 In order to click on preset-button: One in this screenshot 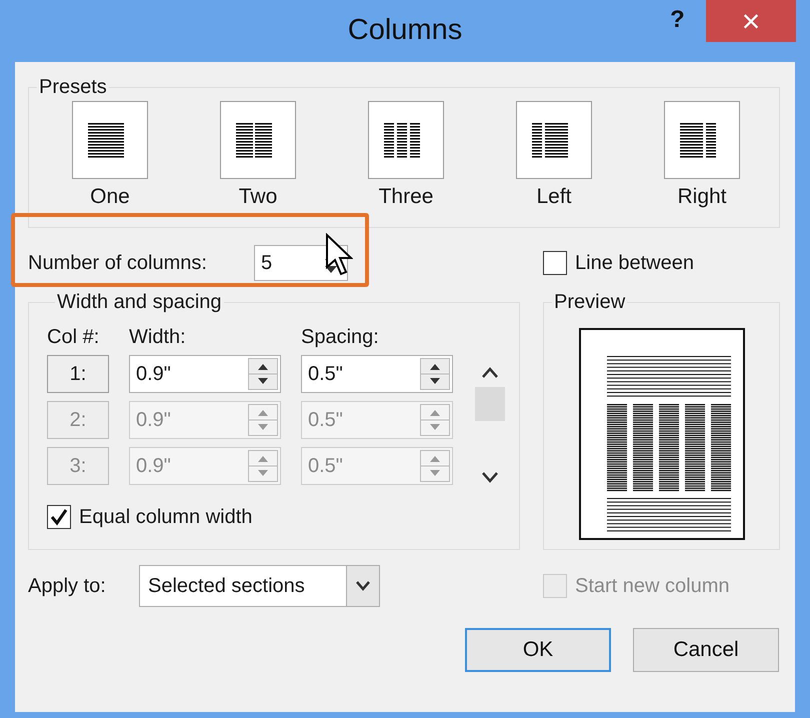, I will do `click(110, 155)`.